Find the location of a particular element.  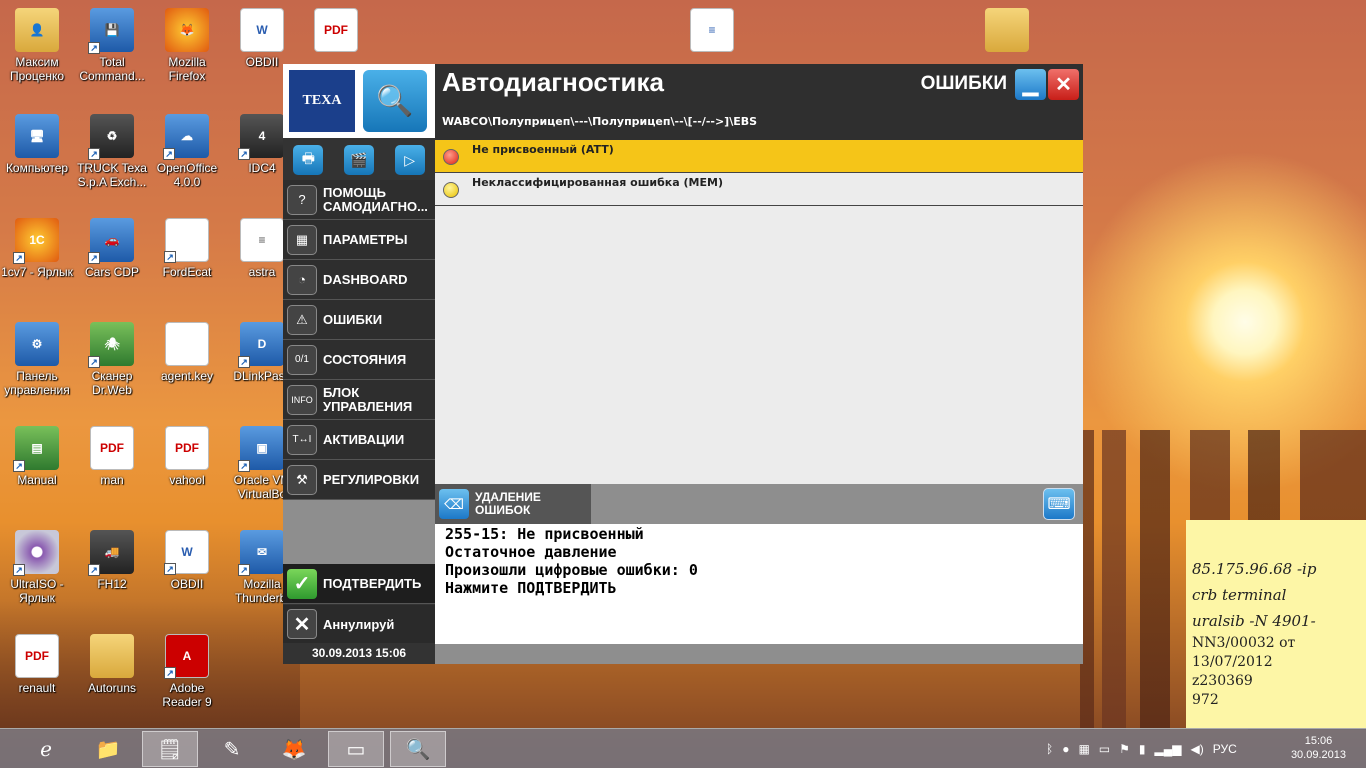

desktop-icon-autoruns: Autoruns is located at coordinates (112, 664).